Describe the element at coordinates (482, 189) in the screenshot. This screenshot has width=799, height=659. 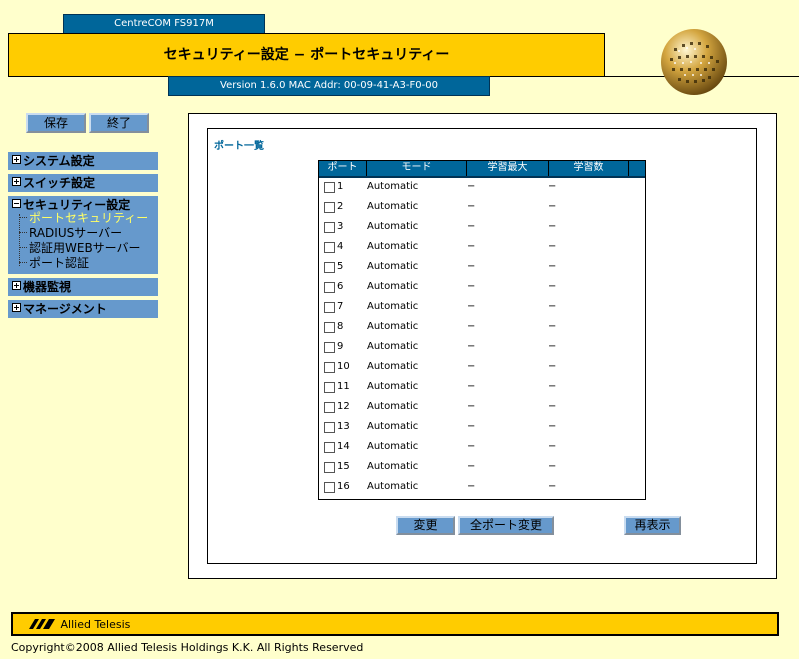
I see `table-row: 1 Automatic − −` at that location.